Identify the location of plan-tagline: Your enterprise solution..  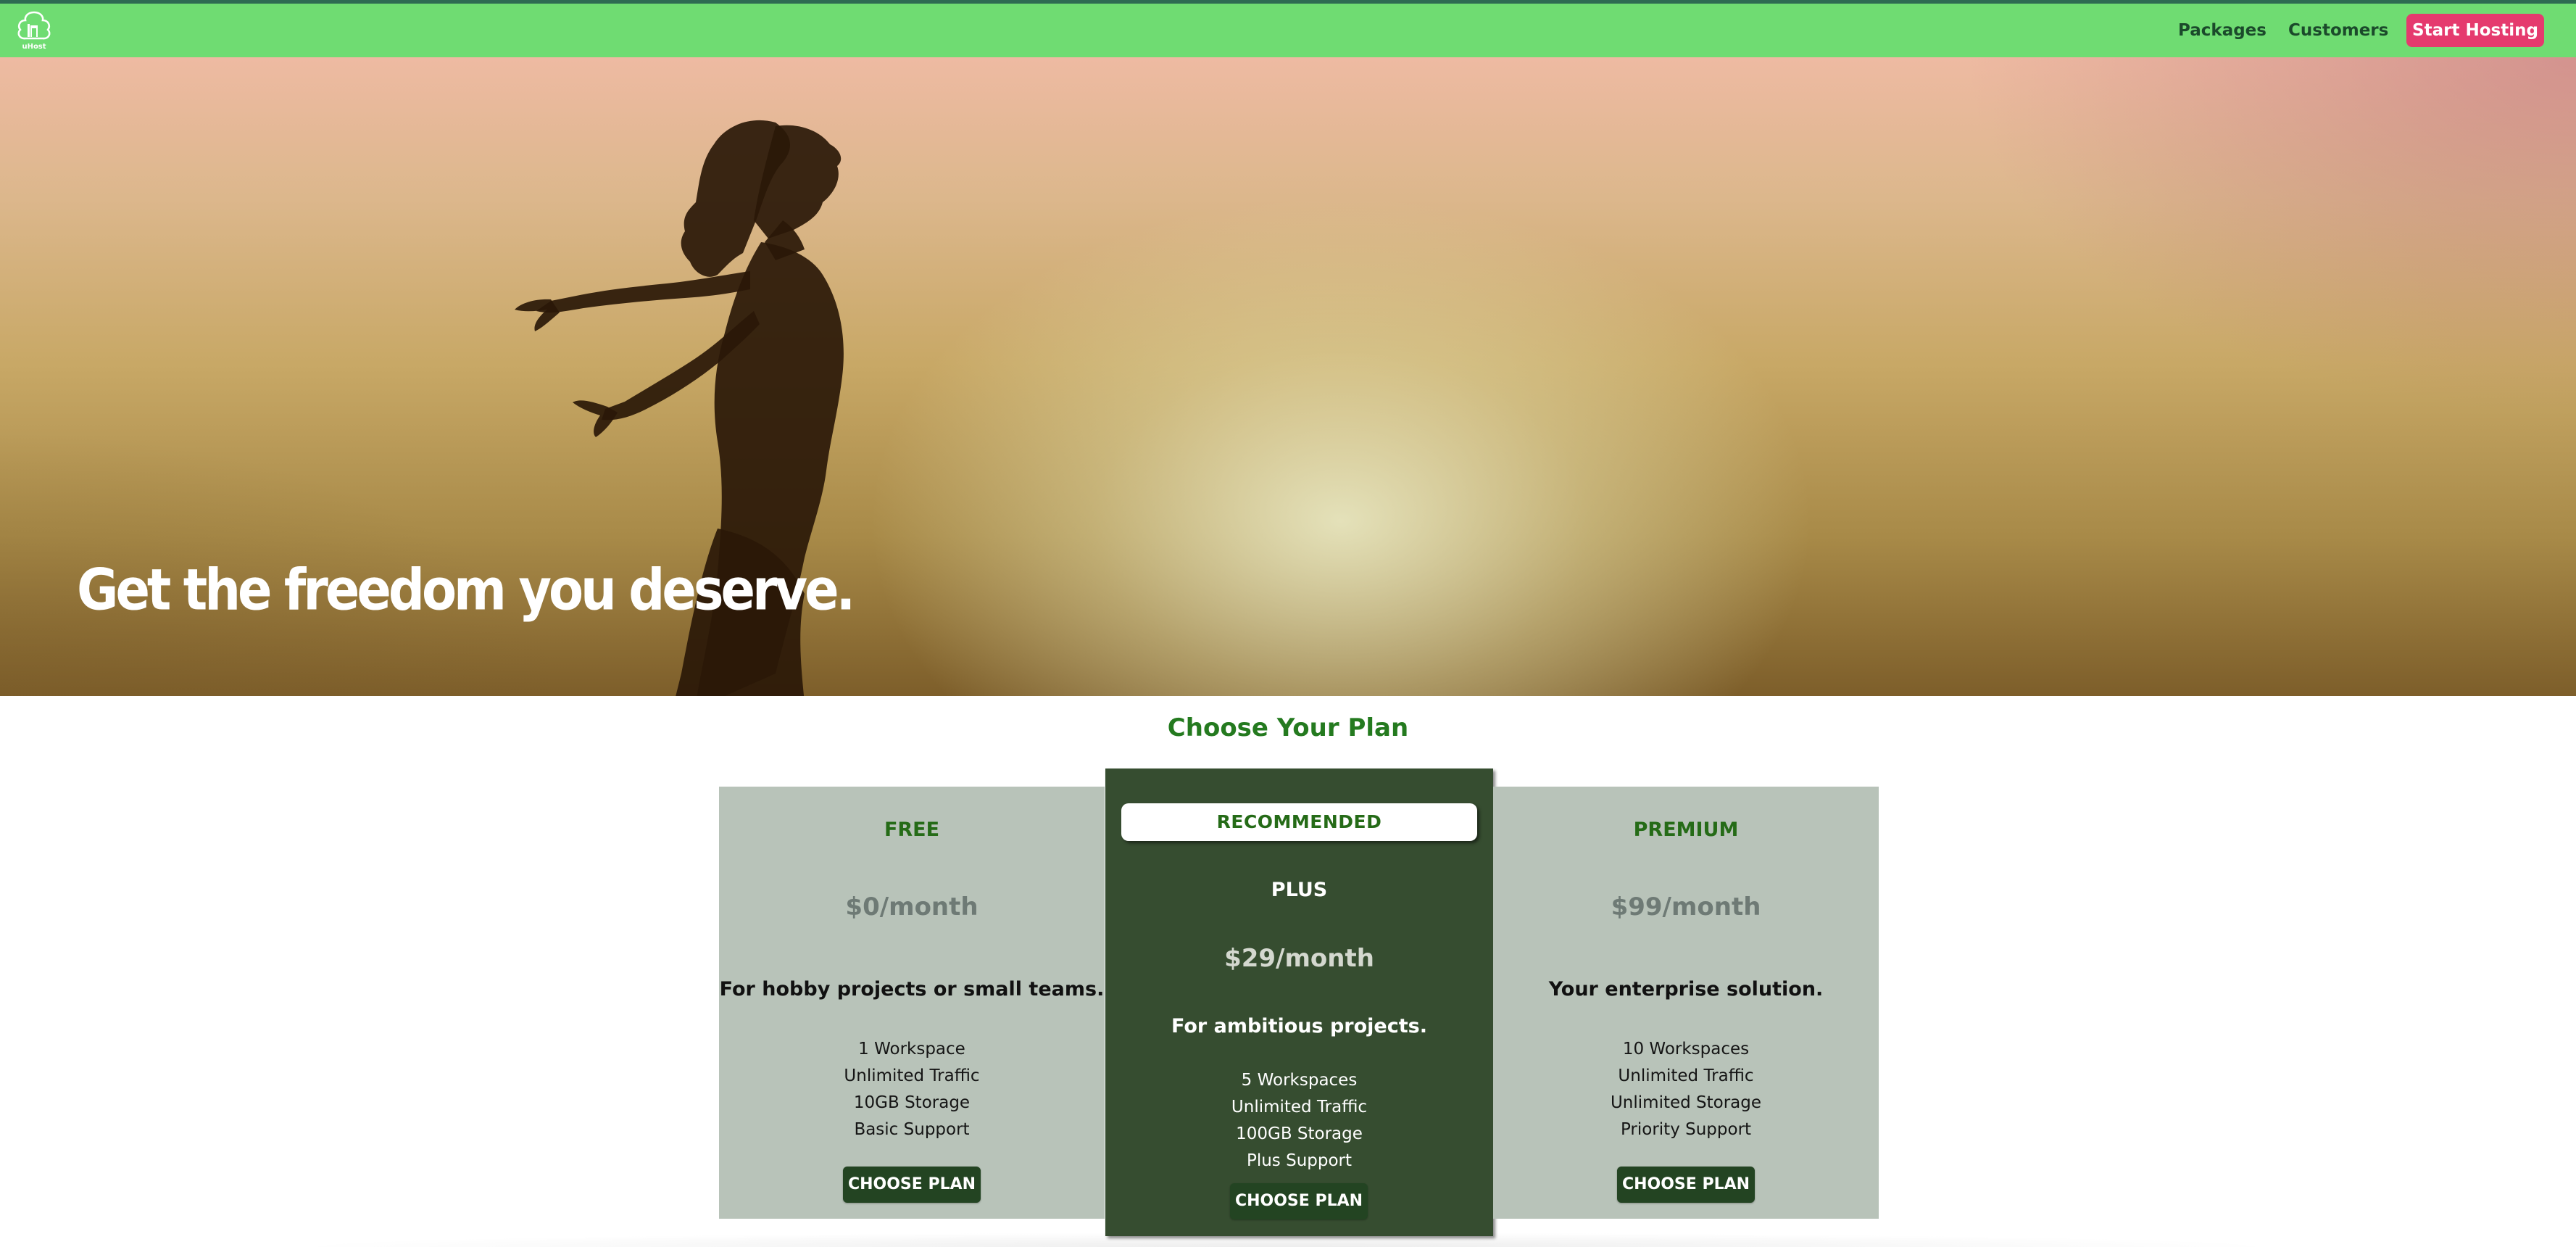
(1686, 989).